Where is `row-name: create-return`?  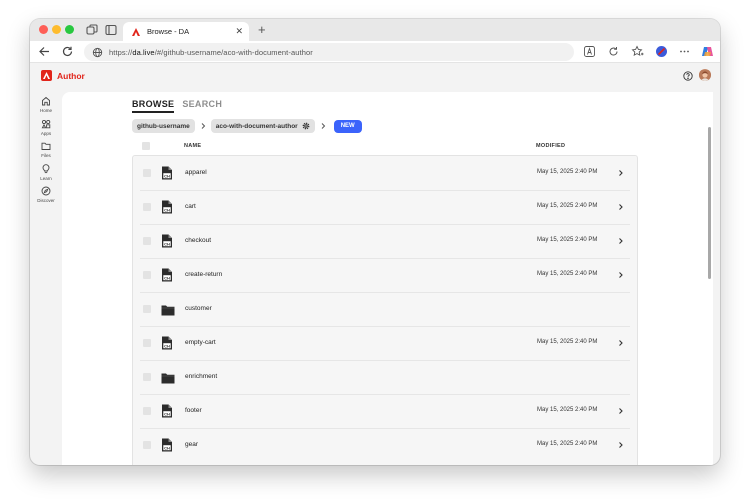 row-name: create-return is located at coordinates (203, 274).